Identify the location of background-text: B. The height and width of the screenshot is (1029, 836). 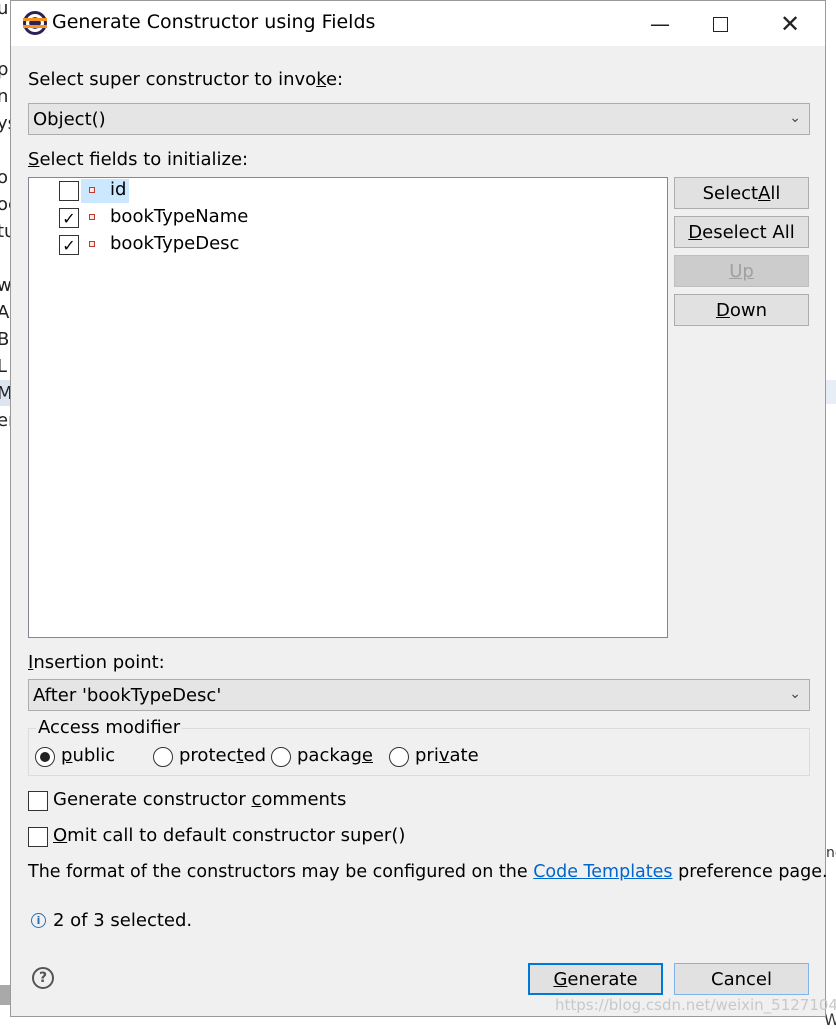
(5, 339).